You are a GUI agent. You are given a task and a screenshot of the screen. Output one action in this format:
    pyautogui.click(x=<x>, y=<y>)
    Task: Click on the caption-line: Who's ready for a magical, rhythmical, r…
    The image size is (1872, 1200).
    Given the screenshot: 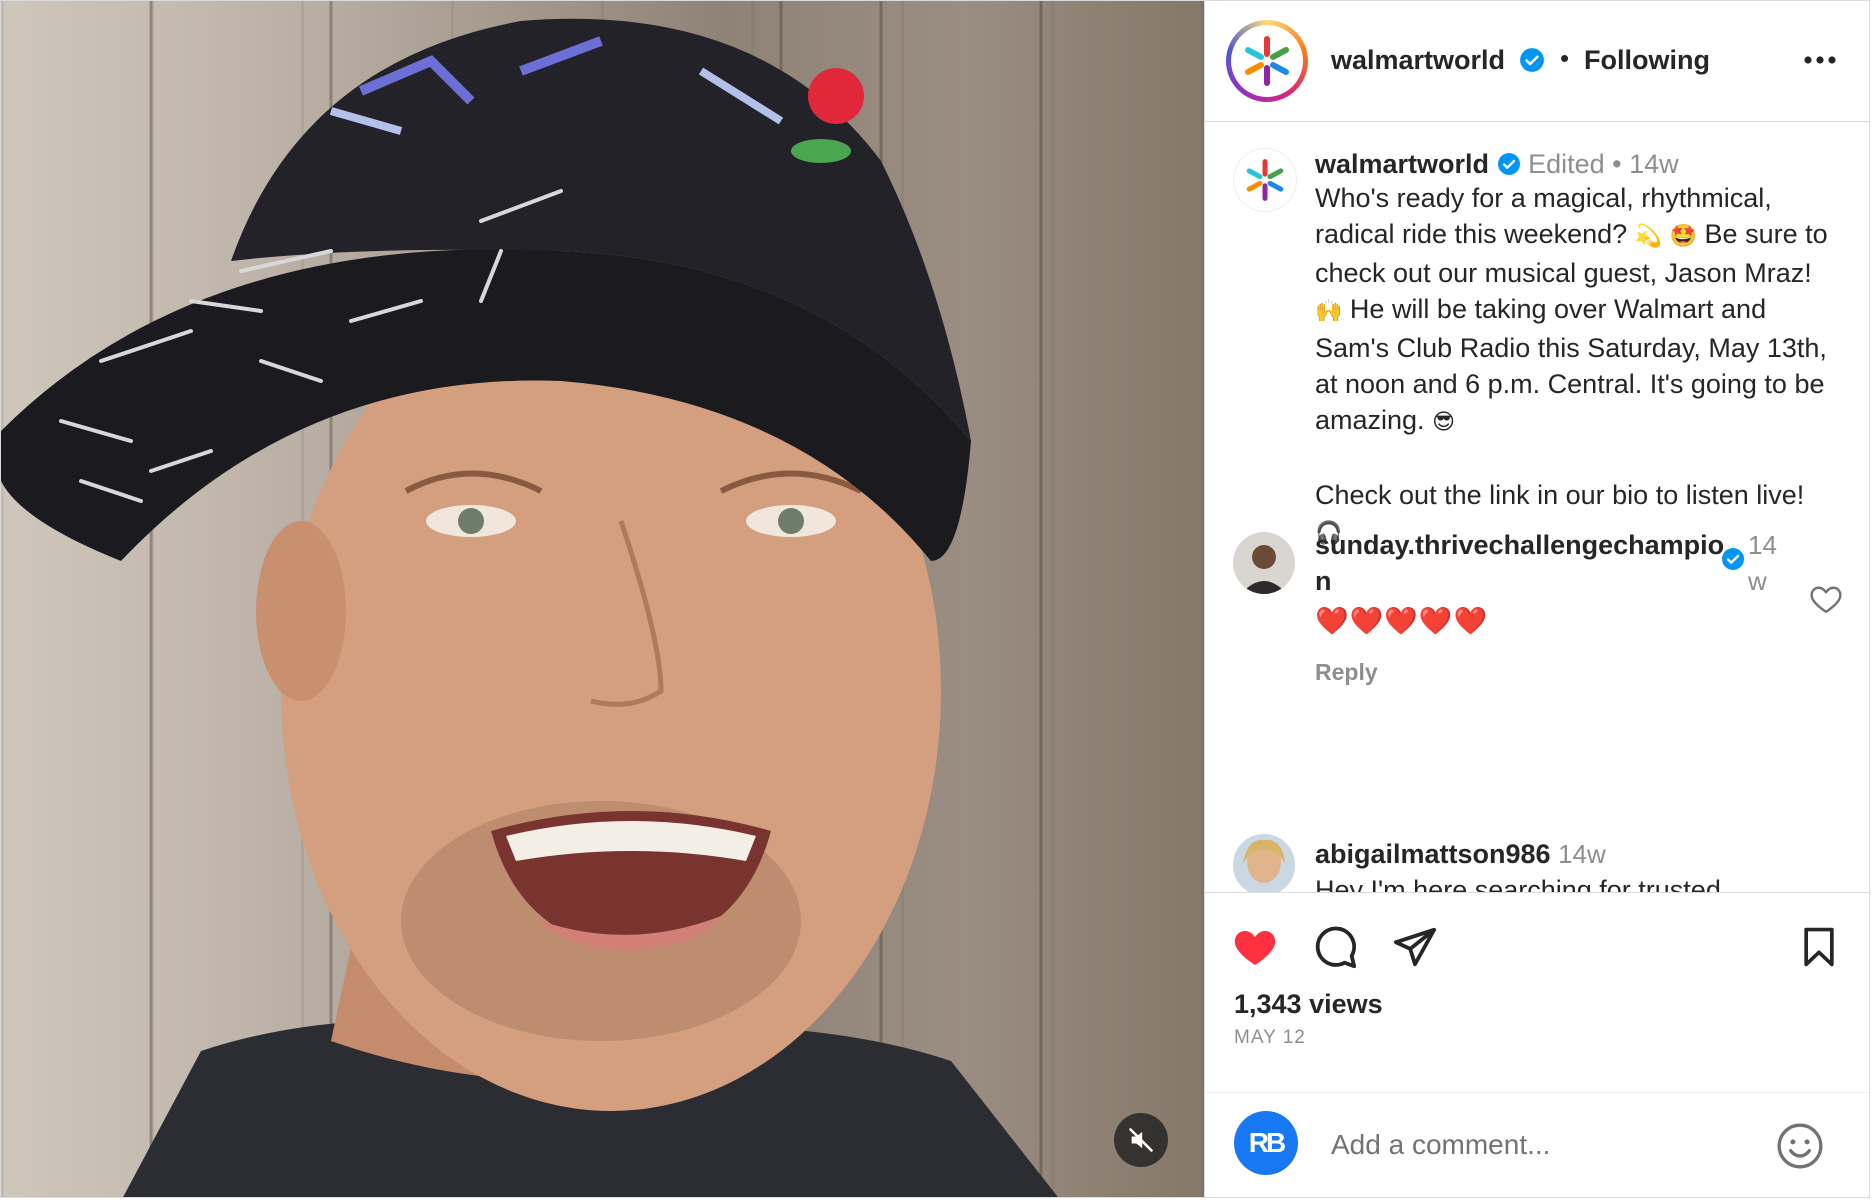 What is the action you would take?
    pyautogui.click(x=1543, y=216)
    